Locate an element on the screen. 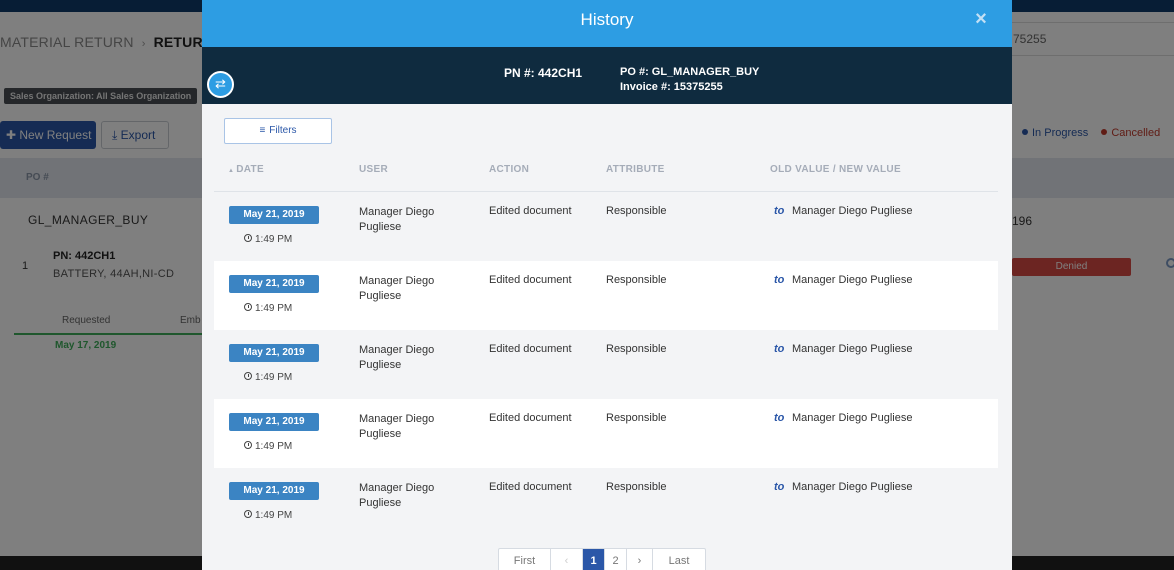  modal-header: History × is located at coordinates (607, 23).